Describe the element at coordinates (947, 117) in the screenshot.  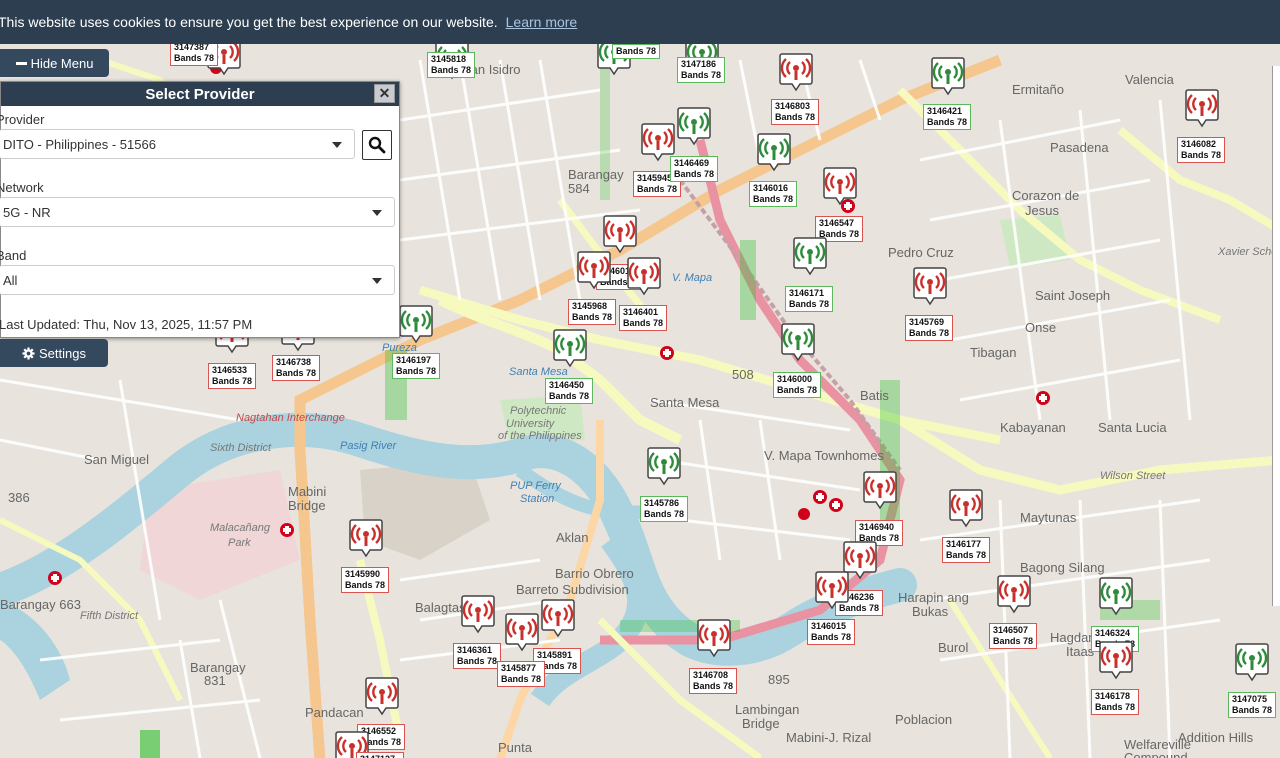
I see `tower-tag: 3146421 Bands 78` at that location.